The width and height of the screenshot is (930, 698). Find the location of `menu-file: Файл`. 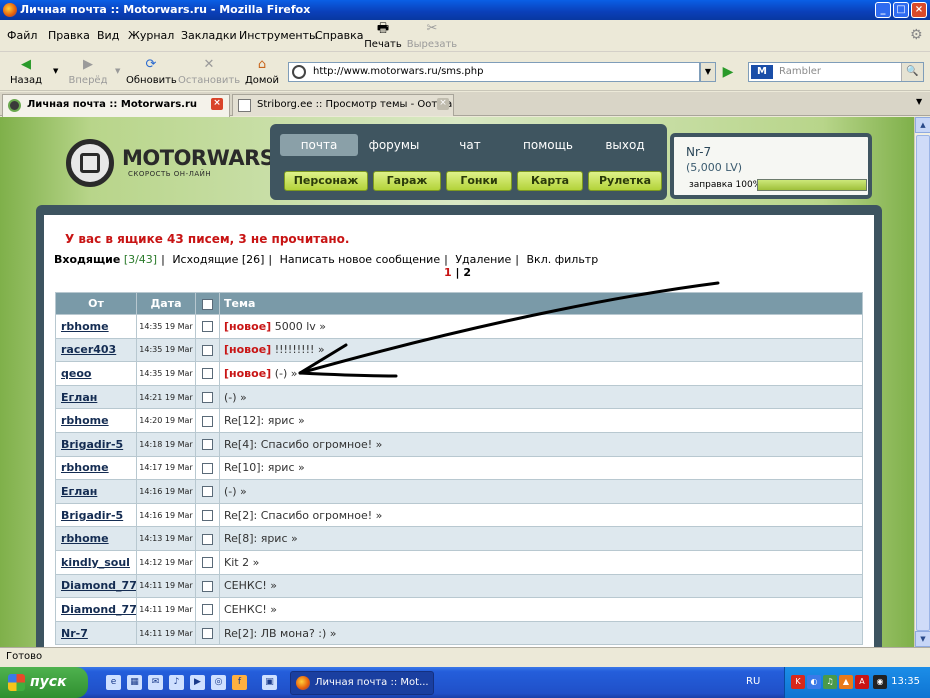

menu-file: Файл is located at coordinates (22, 35).